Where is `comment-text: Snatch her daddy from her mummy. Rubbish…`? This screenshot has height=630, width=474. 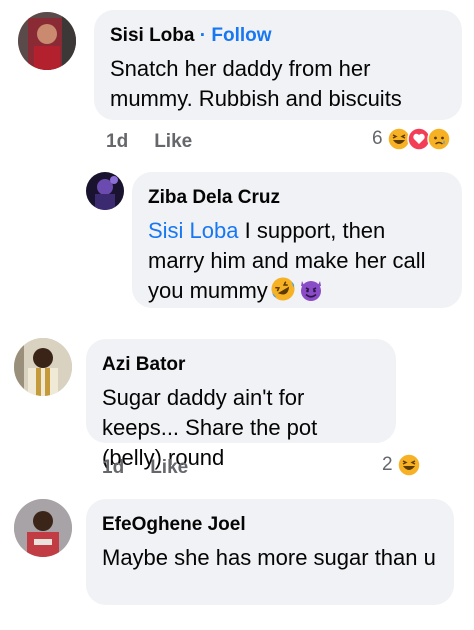
comment-text: Snatch her daddy from her mummy. Rubbish… is located at coordinates (256, 83).